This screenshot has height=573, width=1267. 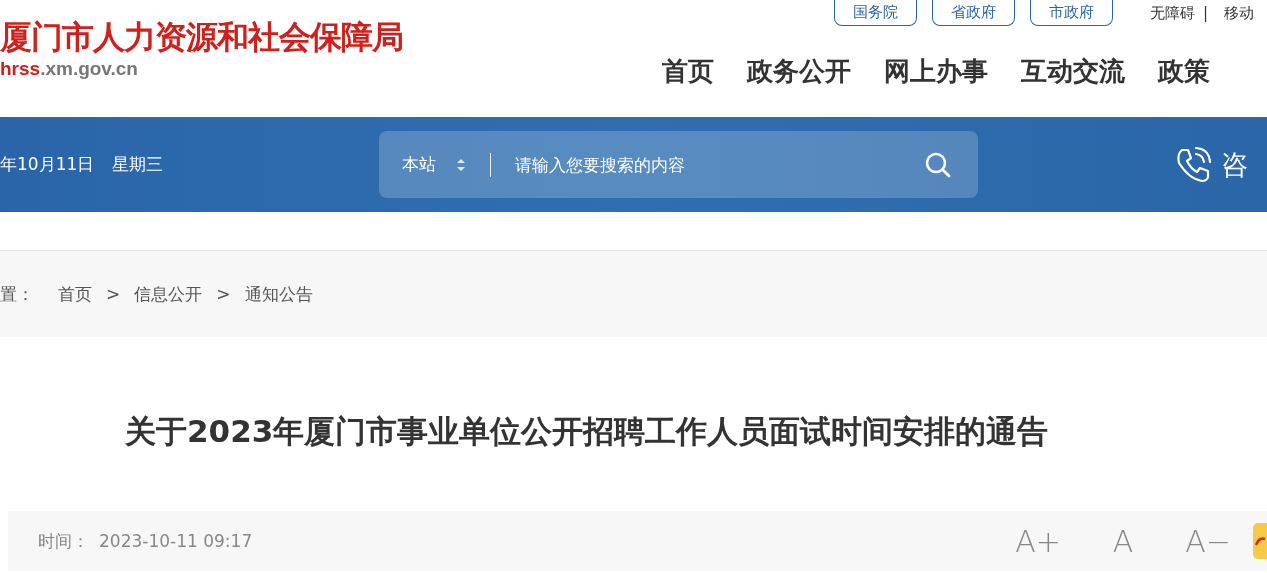 What do you see at coordinates (688, 71) in the screenshot?
I see `nav-item: 首页` at bounding box center [688, 71].